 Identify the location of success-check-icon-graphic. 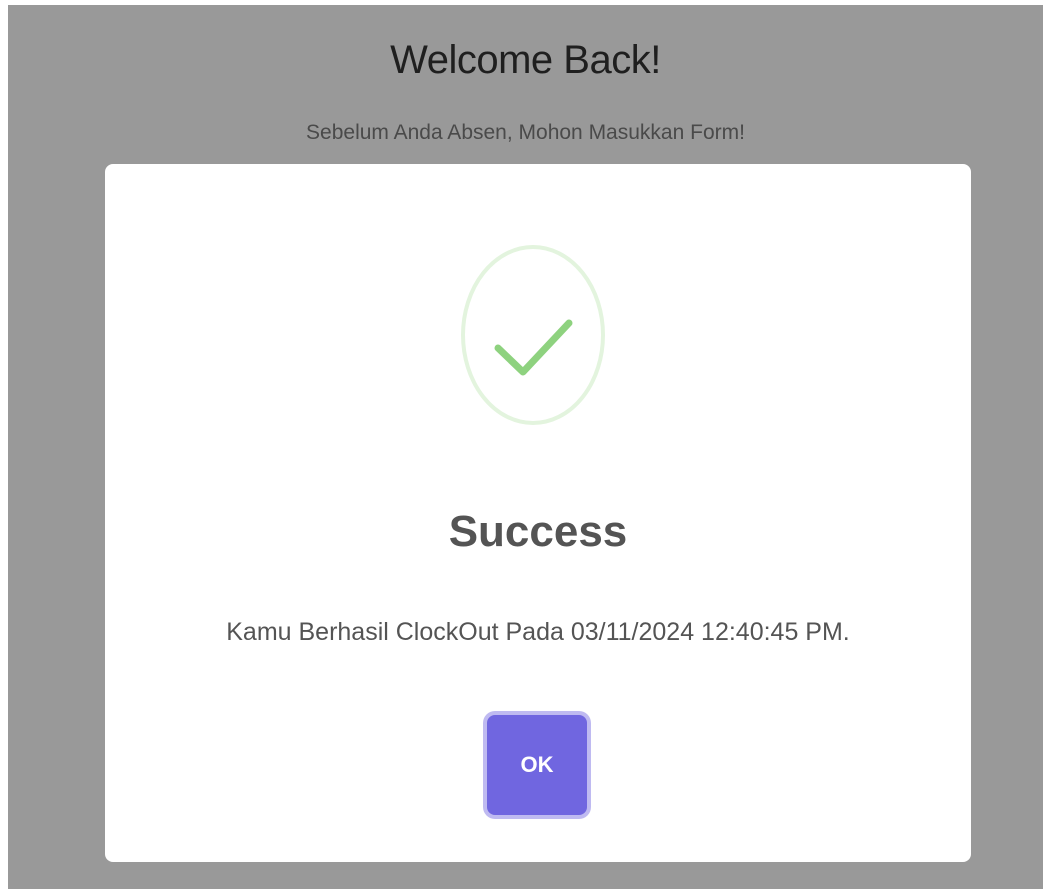
(533, 335).